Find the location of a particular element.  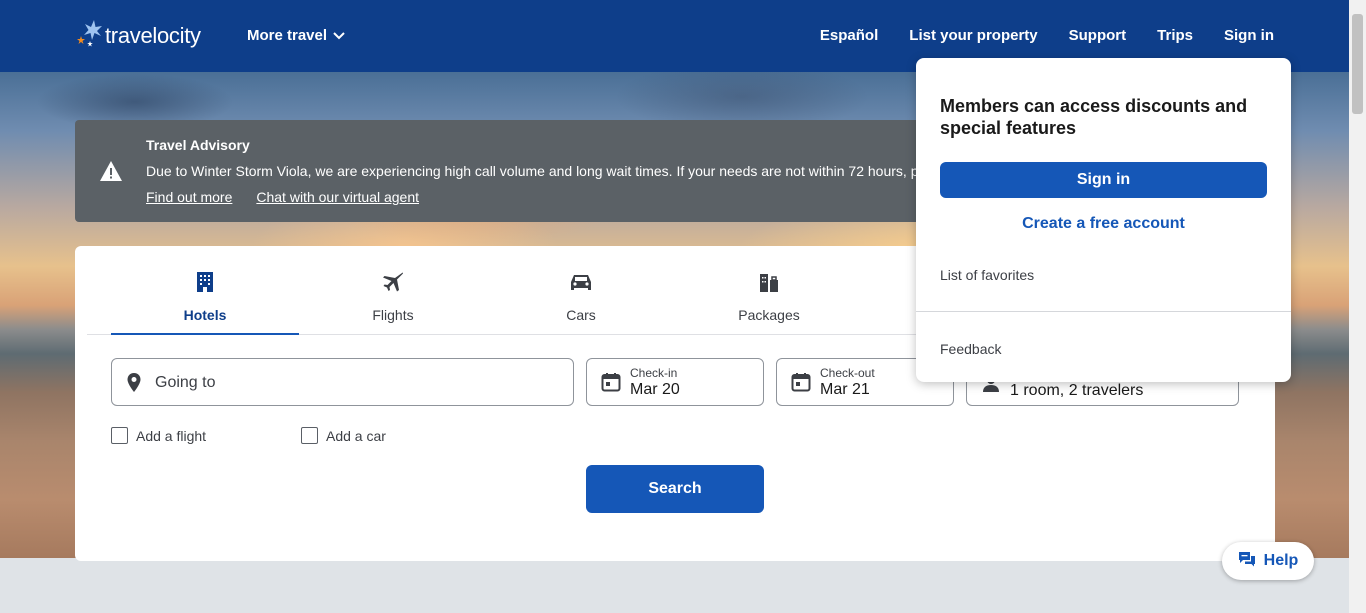

travelocity-logo: travelocity is located at coordinates (138, 34).